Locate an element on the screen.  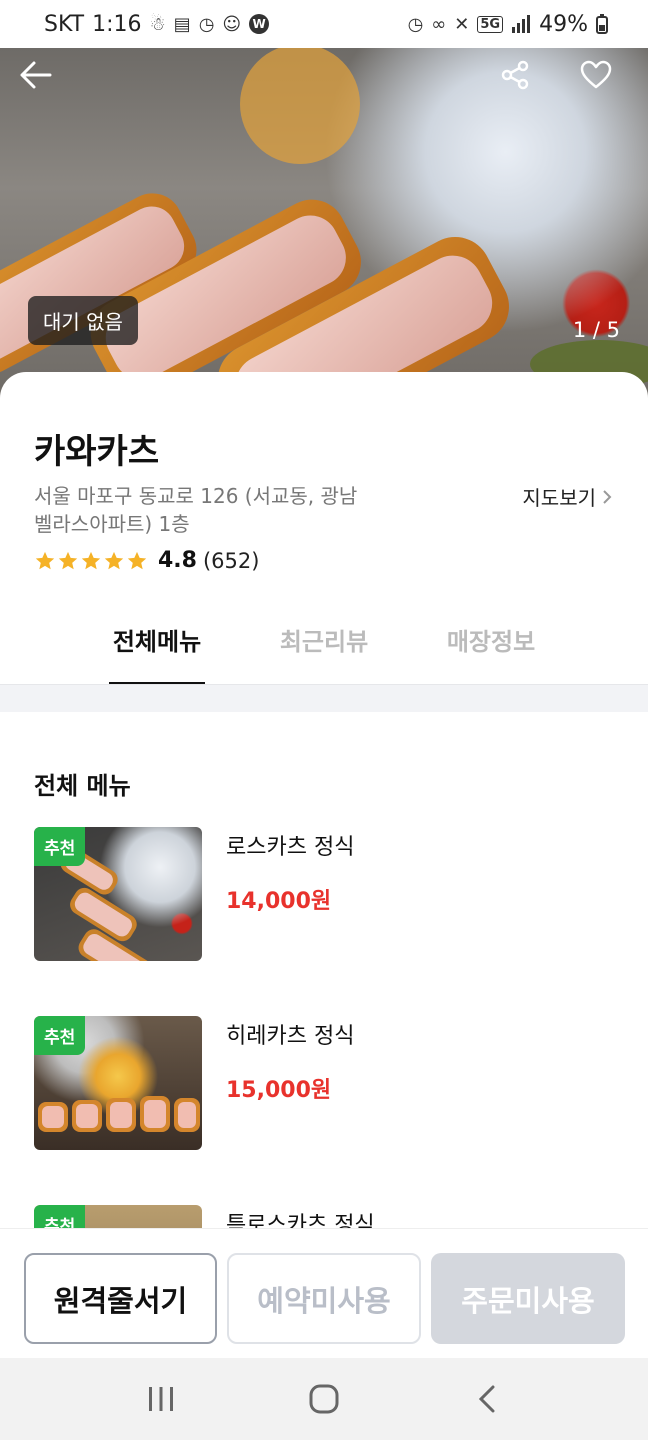
tab-all-menu: 전체메뉴 is located at coordinates (157, 647).